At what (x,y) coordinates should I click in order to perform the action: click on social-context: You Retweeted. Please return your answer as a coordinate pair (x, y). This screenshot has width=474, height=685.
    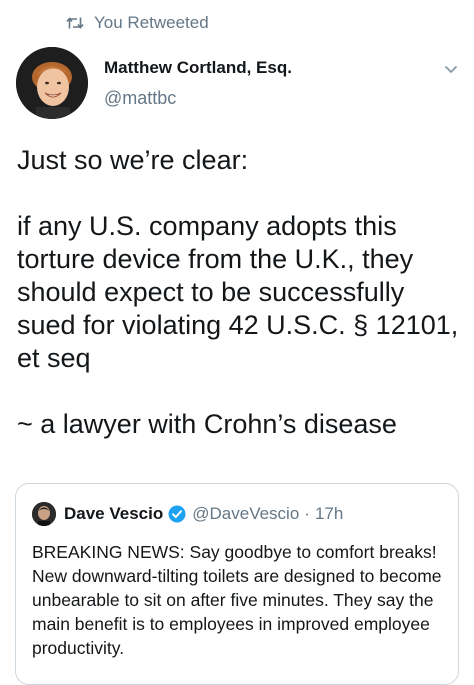
    Looking at the image, I should click on (137, 23).